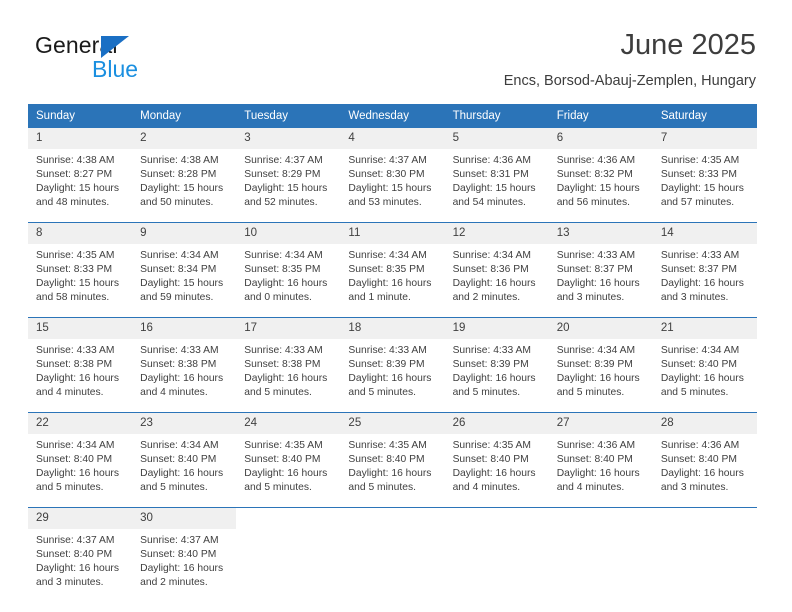 The height and width of the screenshot is (612, 792). I want to click on day-number: 1, so click(80, 138).